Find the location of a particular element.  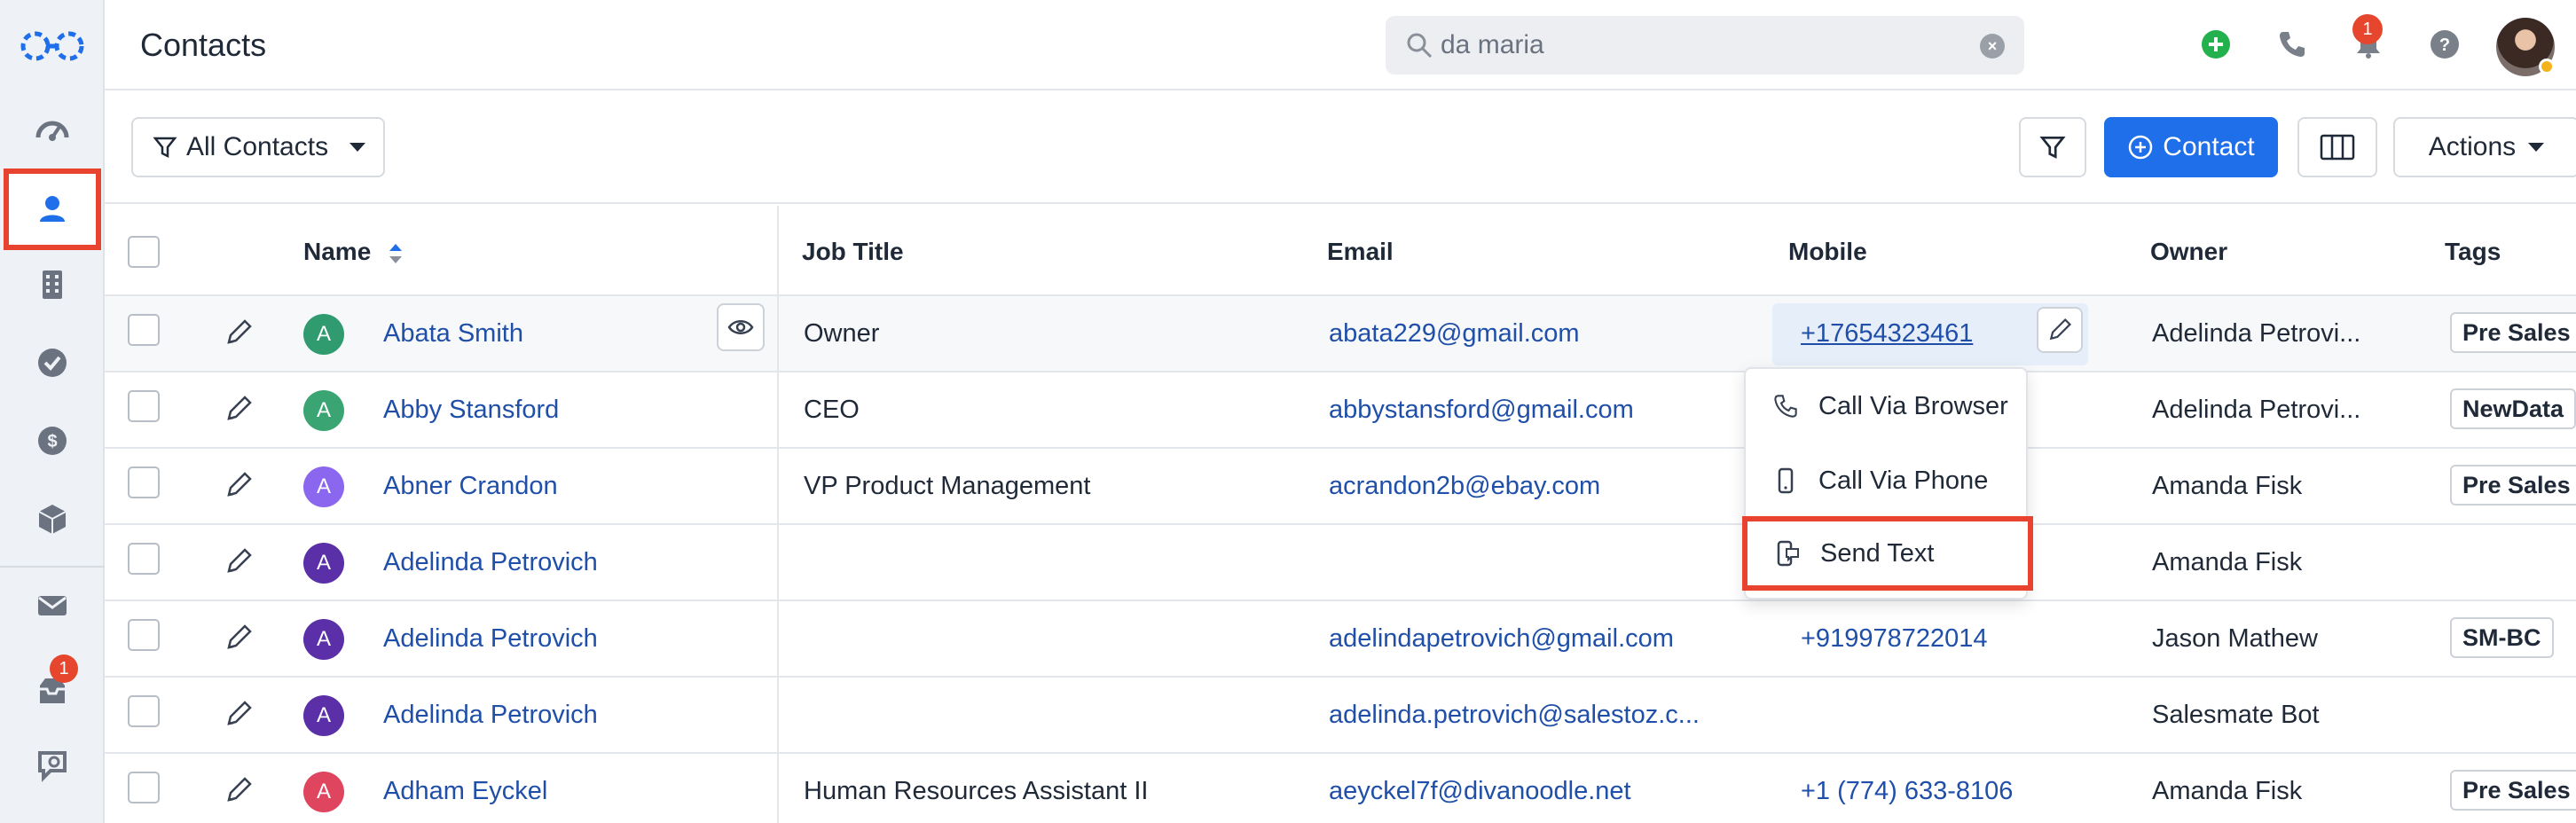

menu-item-call-via-browser: Call Via Browser is located at coordinates (1888, 406).